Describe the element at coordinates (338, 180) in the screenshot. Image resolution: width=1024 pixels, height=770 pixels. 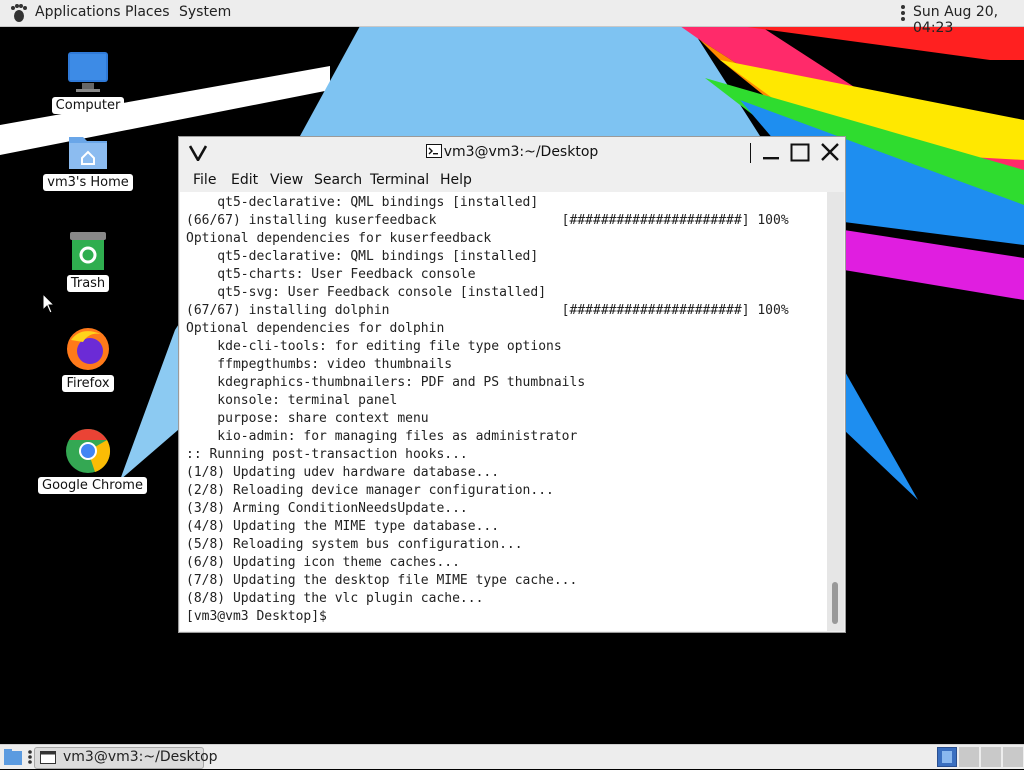
I see `menu-search: Search` at that location.